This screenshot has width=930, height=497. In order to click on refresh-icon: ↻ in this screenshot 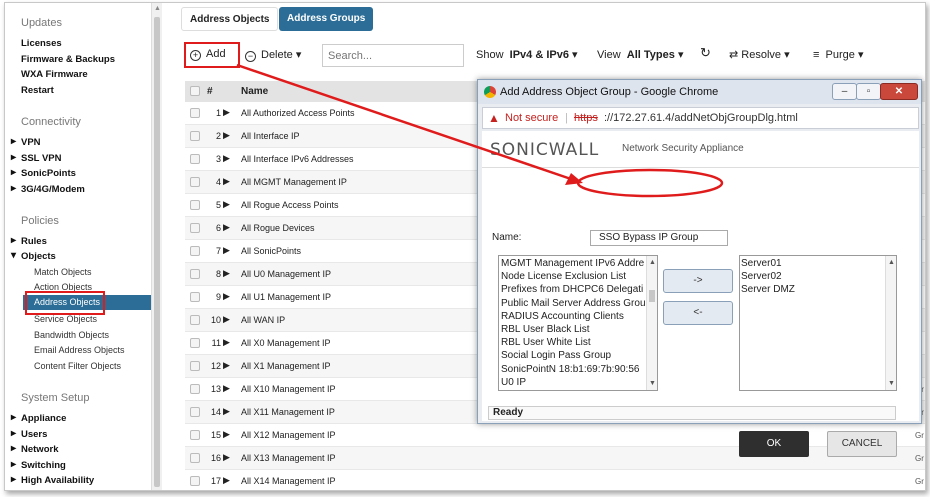, I will do `click(705, 53)`.